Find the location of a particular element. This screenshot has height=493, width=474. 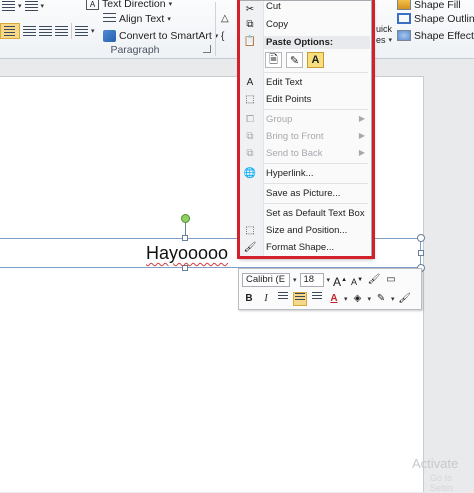

bullets-icon is located at coordinates (8, 5).